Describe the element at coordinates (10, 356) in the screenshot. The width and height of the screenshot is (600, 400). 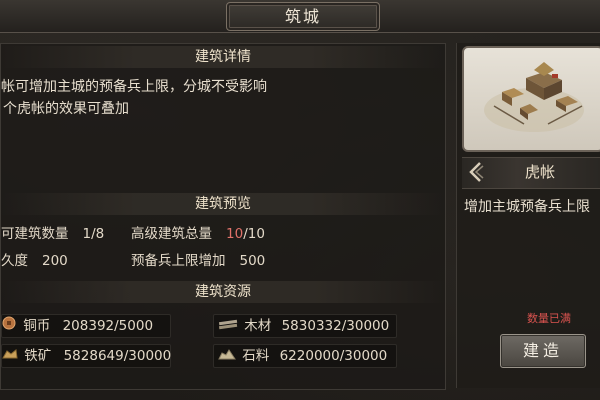
I see `iron-ore-icon` at that location.